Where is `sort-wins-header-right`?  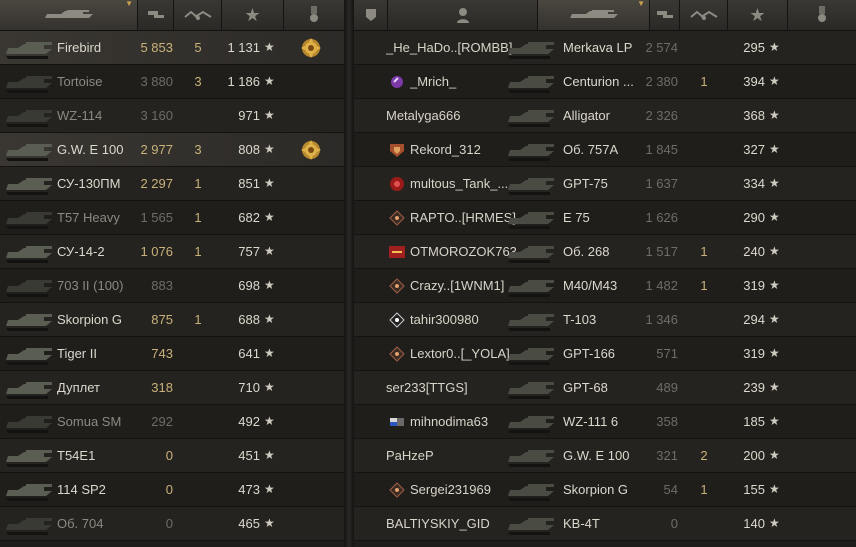
sort-wins-header-right is located at coordinates (704, 15).